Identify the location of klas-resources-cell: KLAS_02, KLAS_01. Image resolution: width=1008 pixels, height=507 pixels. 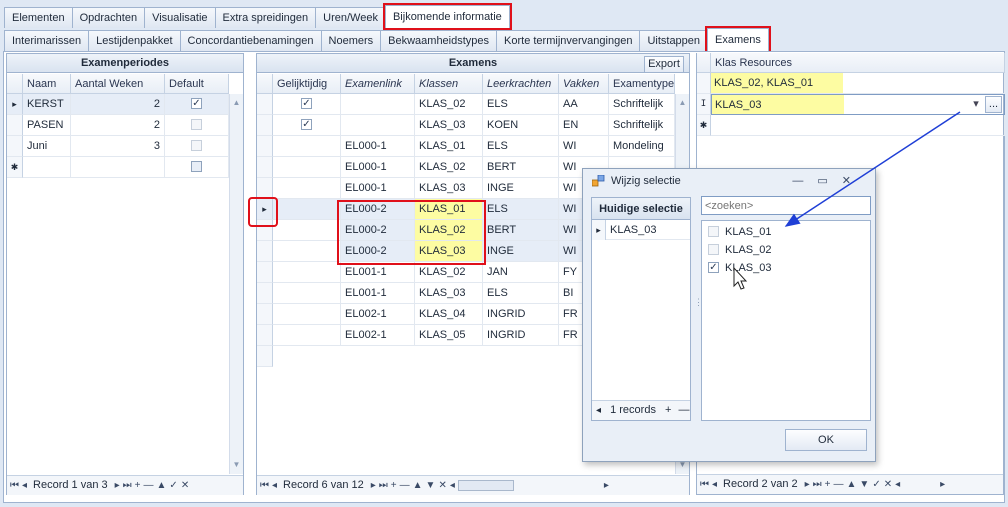
(858, 83).